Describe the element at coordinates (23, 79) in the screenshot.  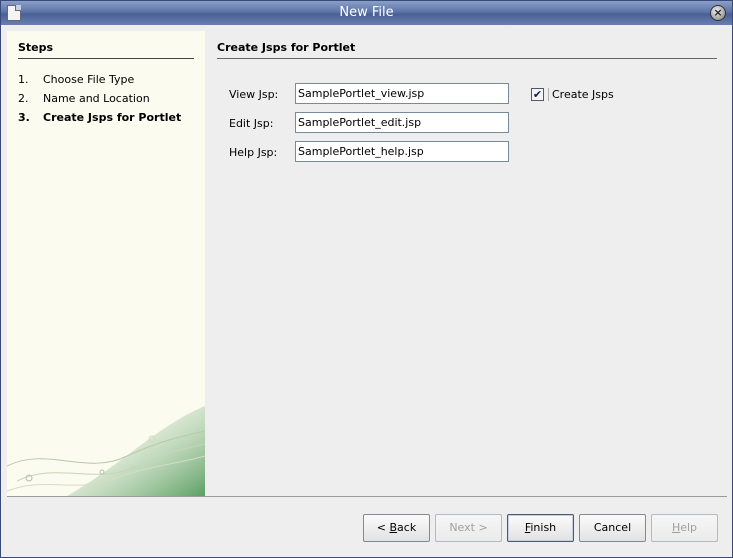
I see `step-number: 1.` at that location.